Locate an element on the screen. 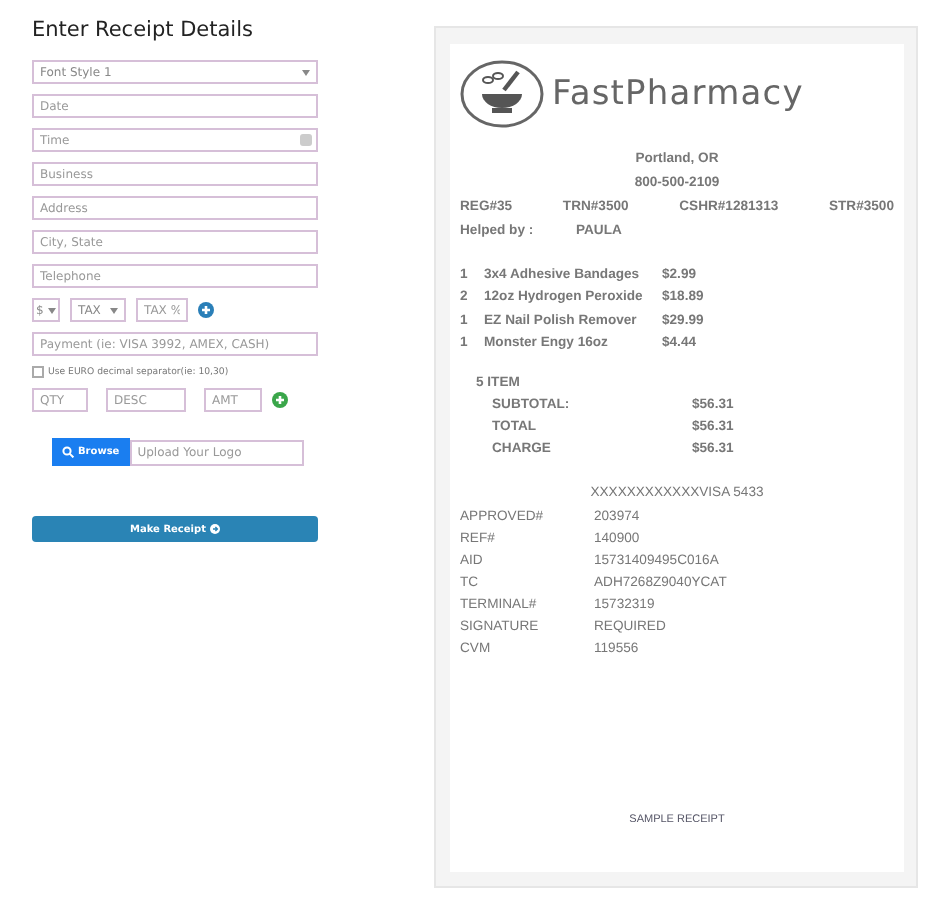  form-title: Enter Receipt Details is located at coordinates (143, 30).